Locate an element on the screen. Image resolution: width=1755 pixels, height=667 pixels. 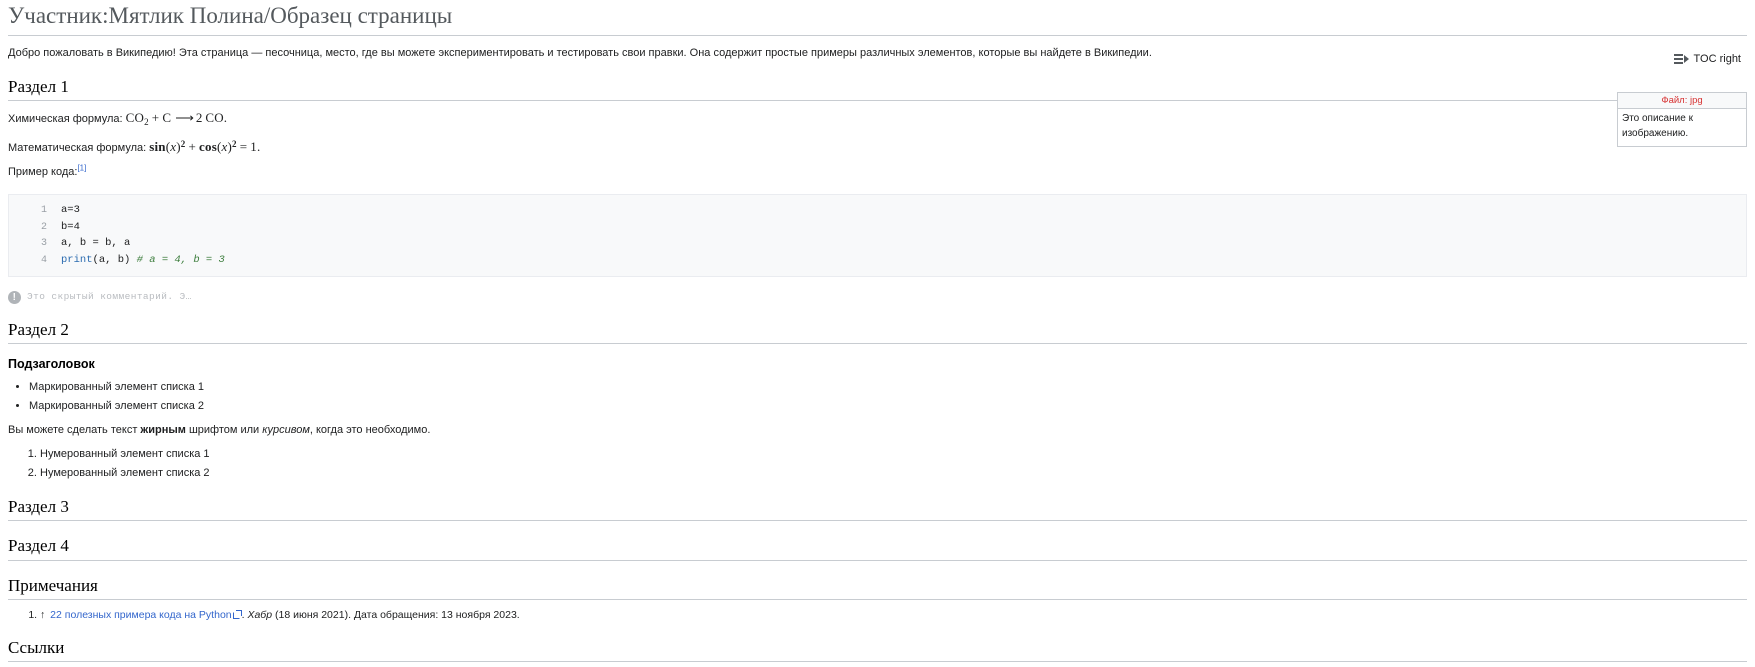
formatting-text-pre: Вы можете сделать текст is located at coordinates (74, 430).